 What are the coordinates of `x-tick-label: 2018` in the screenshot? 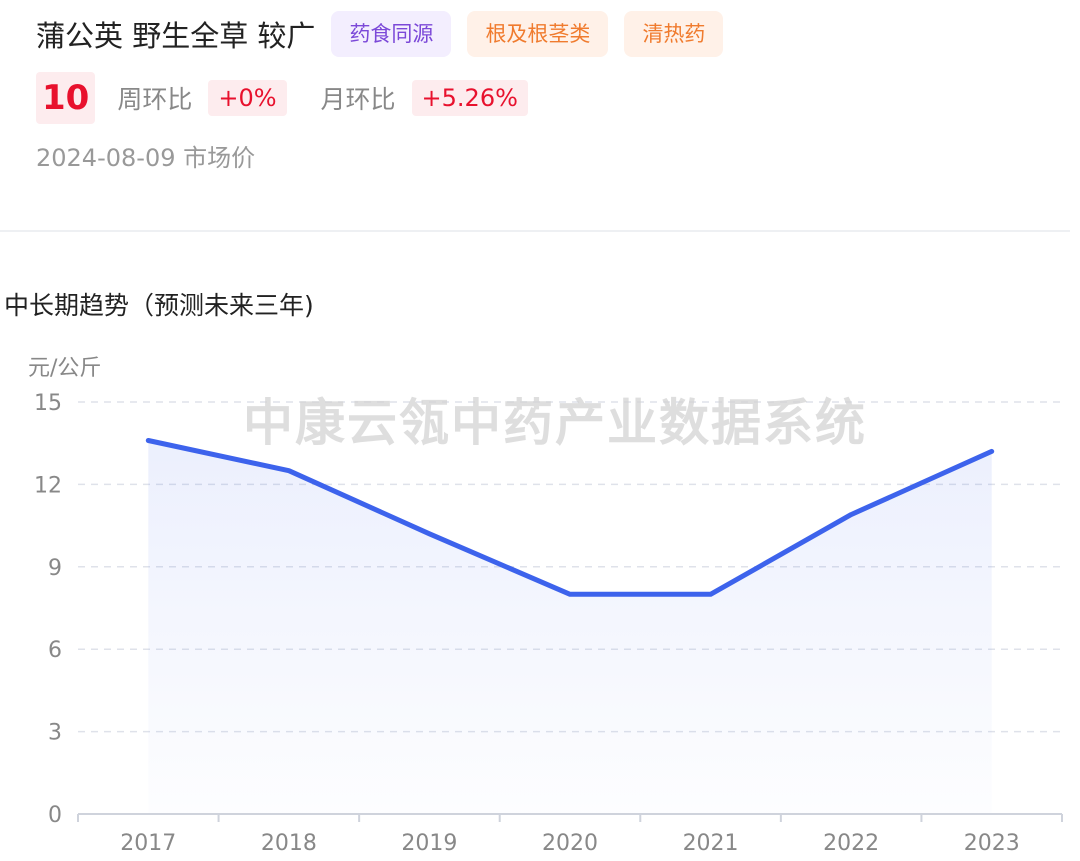 It's located at (289, 843).